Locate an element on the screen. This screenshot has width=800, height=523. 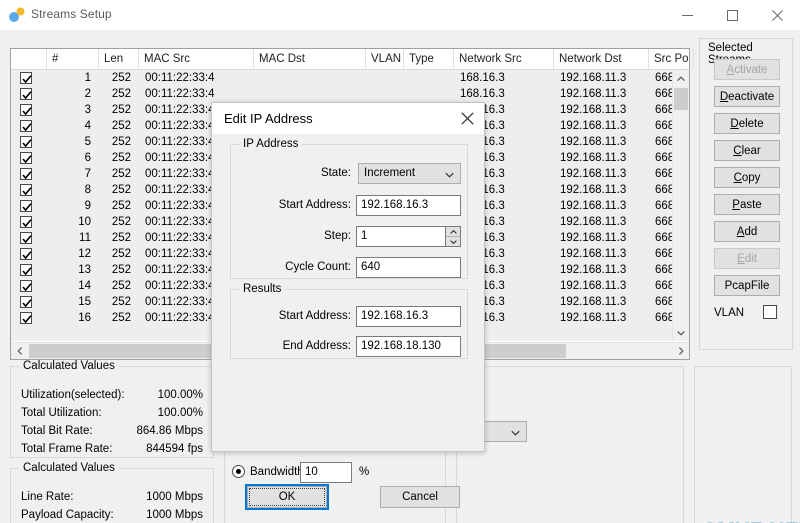
bandwidth-field: 10 is located at coordinates (326, 472).